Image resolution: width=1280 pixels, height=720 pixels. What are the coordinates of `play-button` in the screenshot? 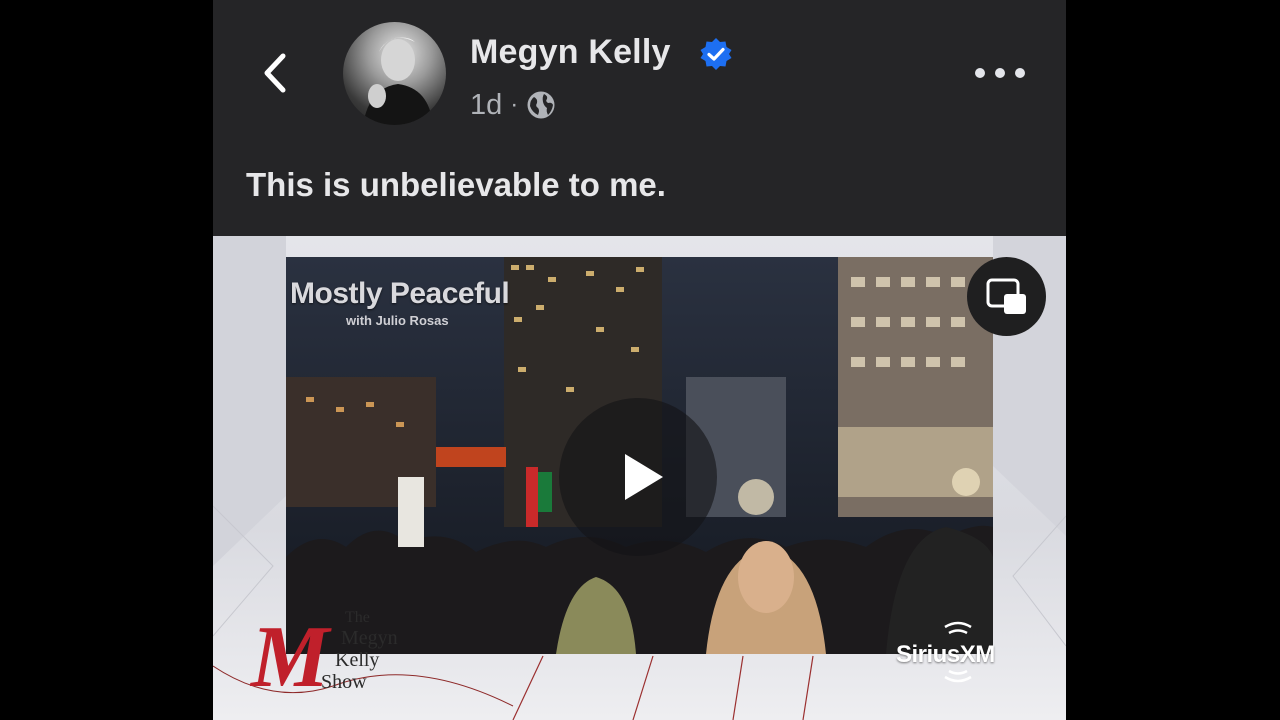 It's located at (638, 477).